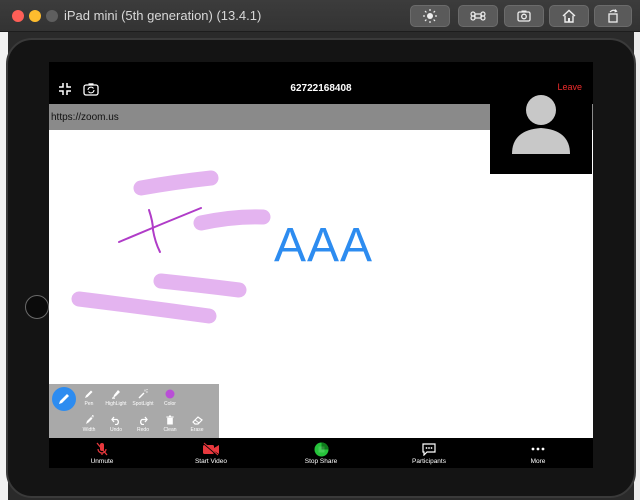  I want to click on participants-button: Participants, so click(429, 453).